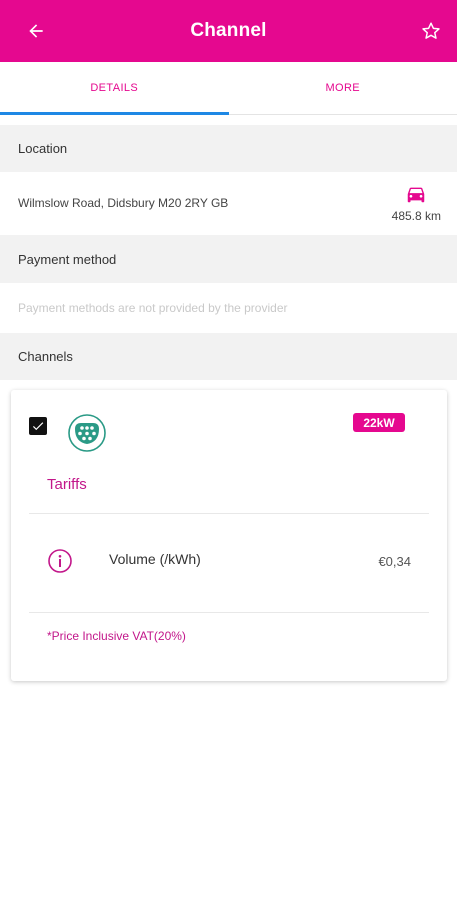  I want to click on payment-header: Payment method, so click(228, 259).